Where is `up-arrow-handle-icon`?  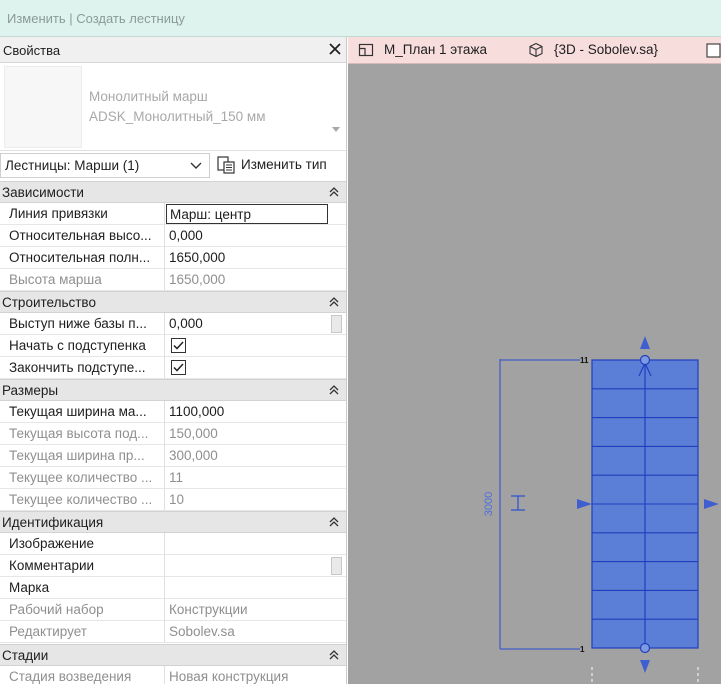
up-arrow-handle-icon is located at coordinates (645, 342).